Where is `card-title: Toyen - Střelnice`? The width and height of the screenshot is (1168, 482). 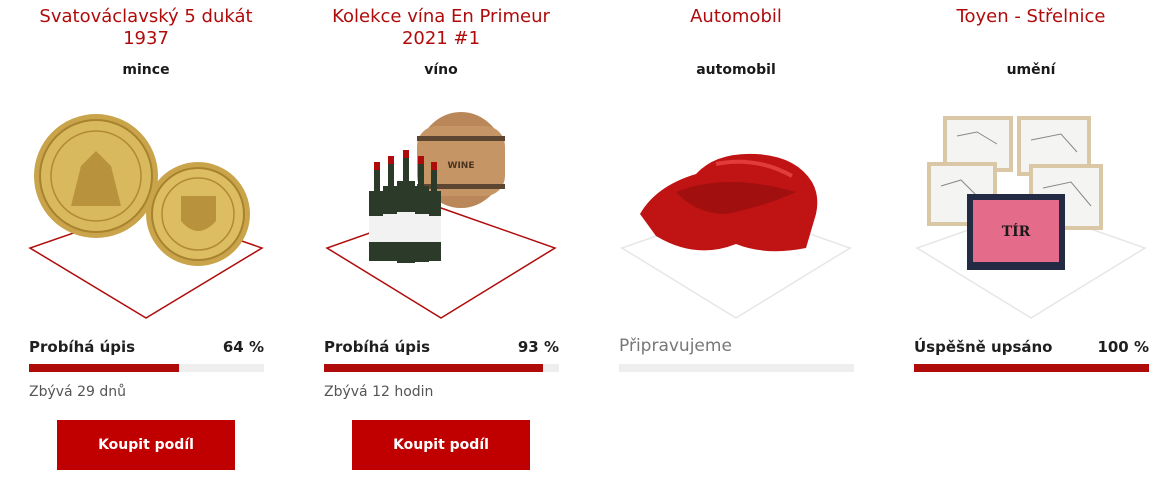
card-title: Toyen - Střelnice is located at coordinates (1031, 17).